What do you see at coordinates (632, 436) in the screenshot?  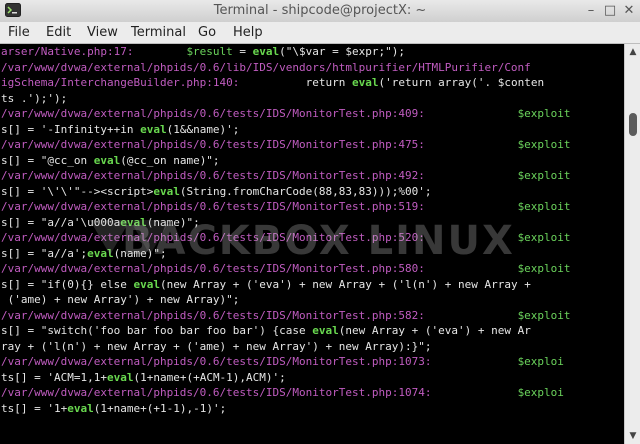 I see `arrow-down-icon: ▼` at bounding box center [632, 436].